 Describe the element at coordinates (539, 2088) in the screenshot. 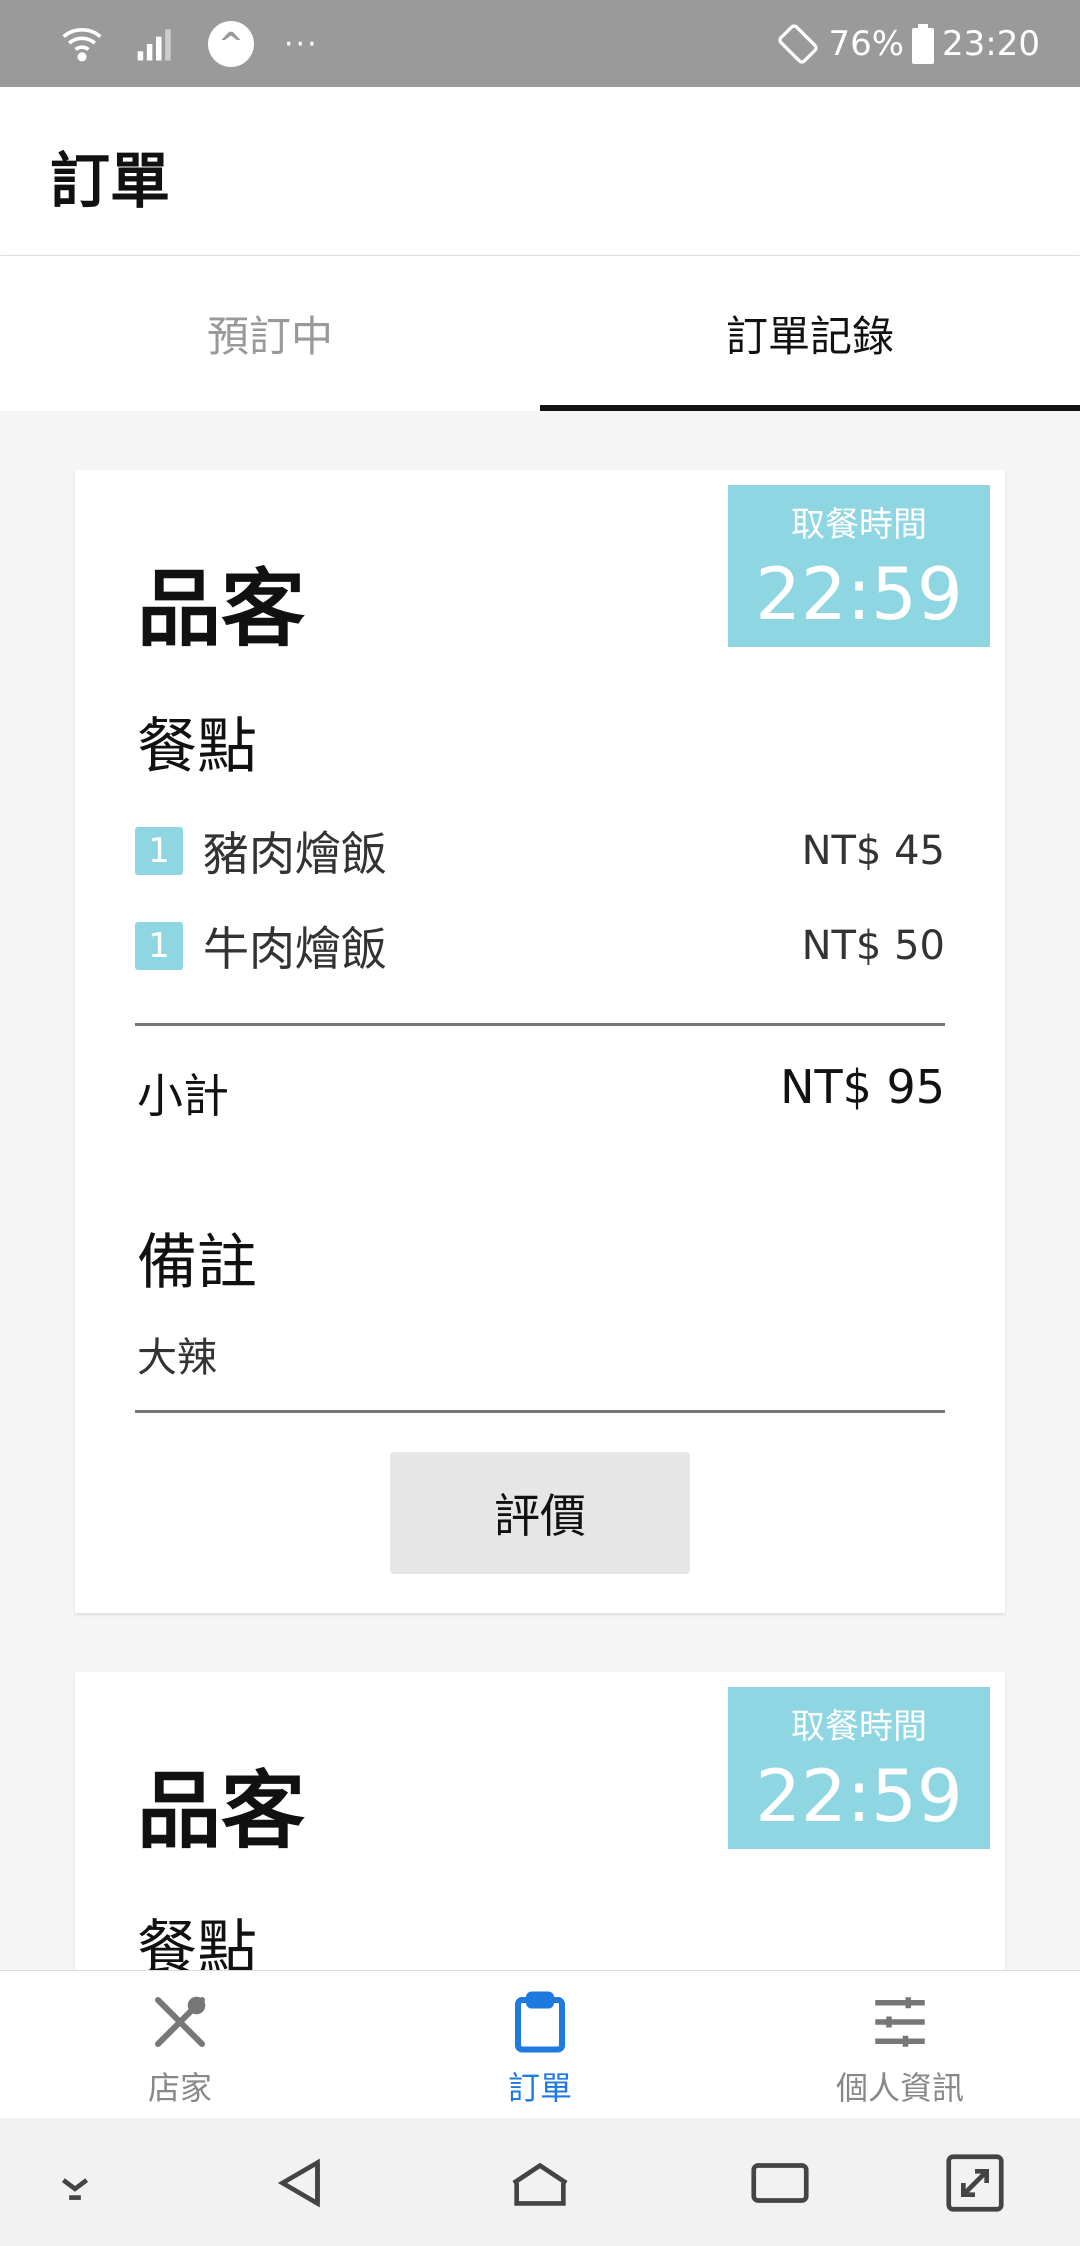

I see `nav-label: 訂單` at that location.